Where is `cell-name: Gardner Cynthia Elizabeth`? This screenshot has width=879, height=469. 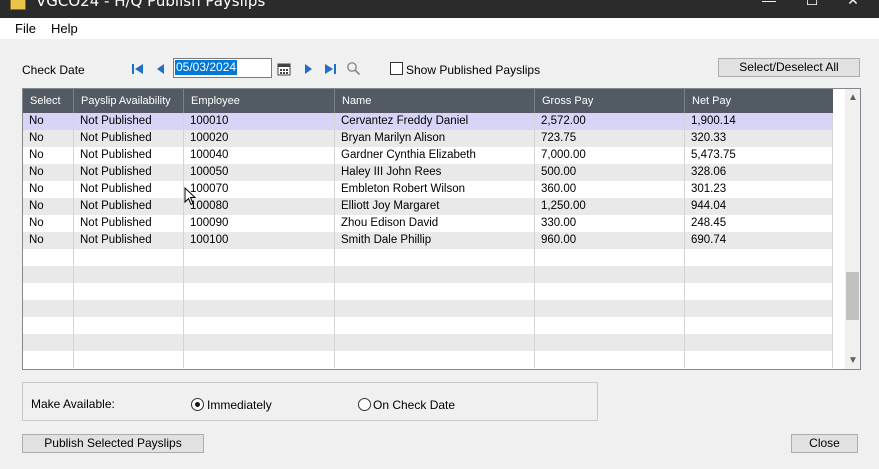
cell-name: Gardner Cynthia Elizabeth is located at coordinates (435, 155).